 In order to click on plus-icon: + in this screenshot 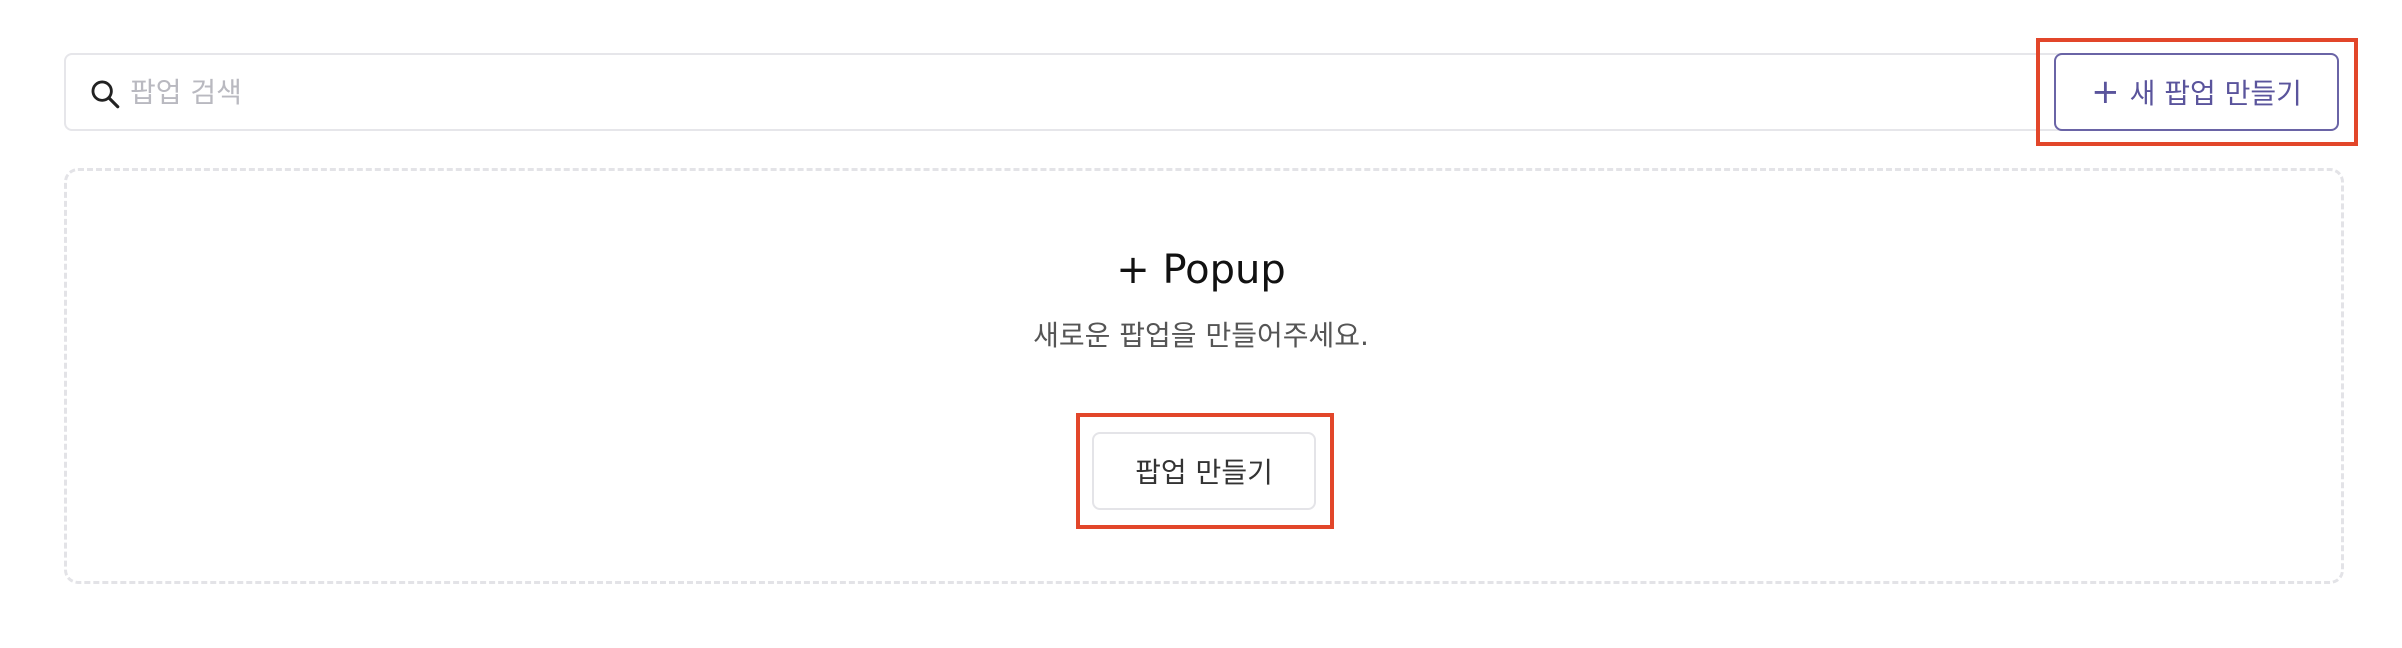, I will do `click(2105, 92)`.